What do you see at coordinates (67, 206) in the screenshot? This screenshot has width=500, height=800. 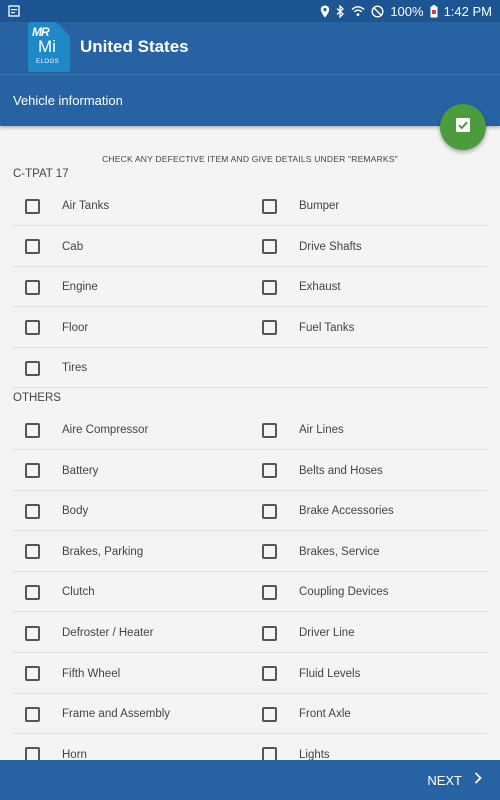 I see `checklist-item: Air Tanks` at bounding box center [67, 206].